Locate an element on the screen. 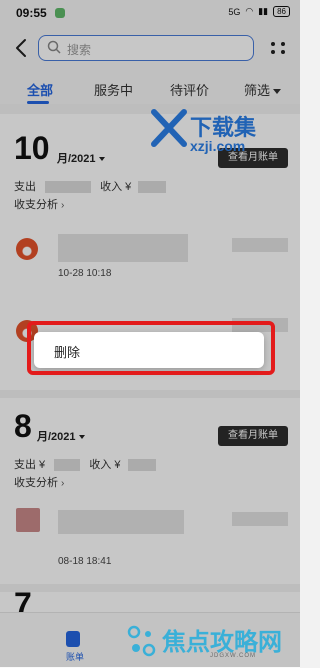 Image resolution: width=320 pixels, height=668 pixels. search-input: 搜索 is located at coordinates (146, 48).